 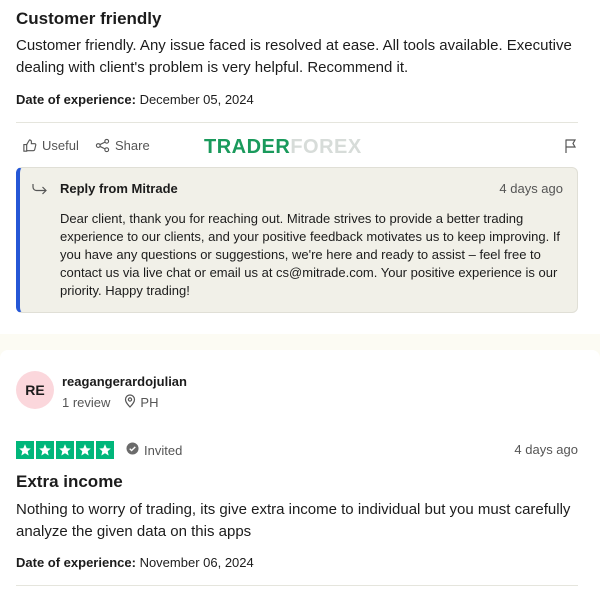 I want to click on reviewer-meta: 1 review PH, so click(x=110, y=402).